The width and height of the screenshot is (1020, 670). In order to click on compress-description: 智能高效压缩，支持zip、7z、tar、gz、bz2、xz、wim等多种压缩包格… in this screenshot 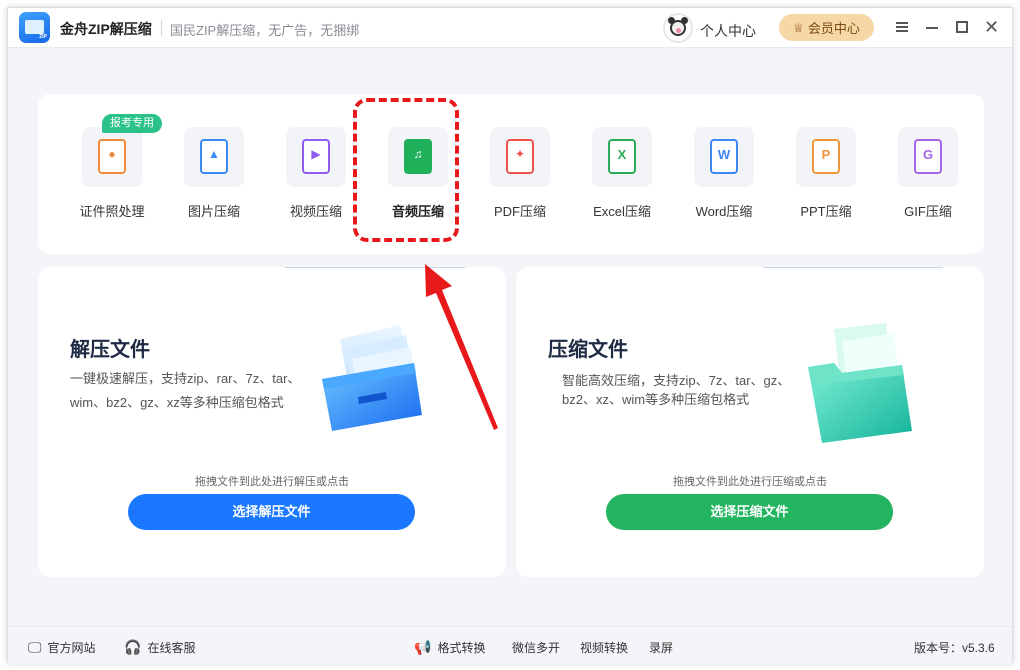, I will do `click(676, 390)`.